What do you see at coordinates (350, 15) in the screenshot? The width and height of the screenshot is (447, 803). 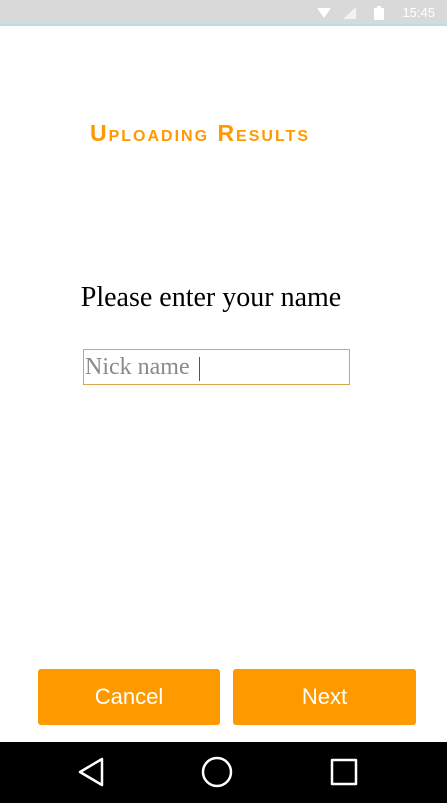 I see `signal-icon` at bounding box center [350, 15].